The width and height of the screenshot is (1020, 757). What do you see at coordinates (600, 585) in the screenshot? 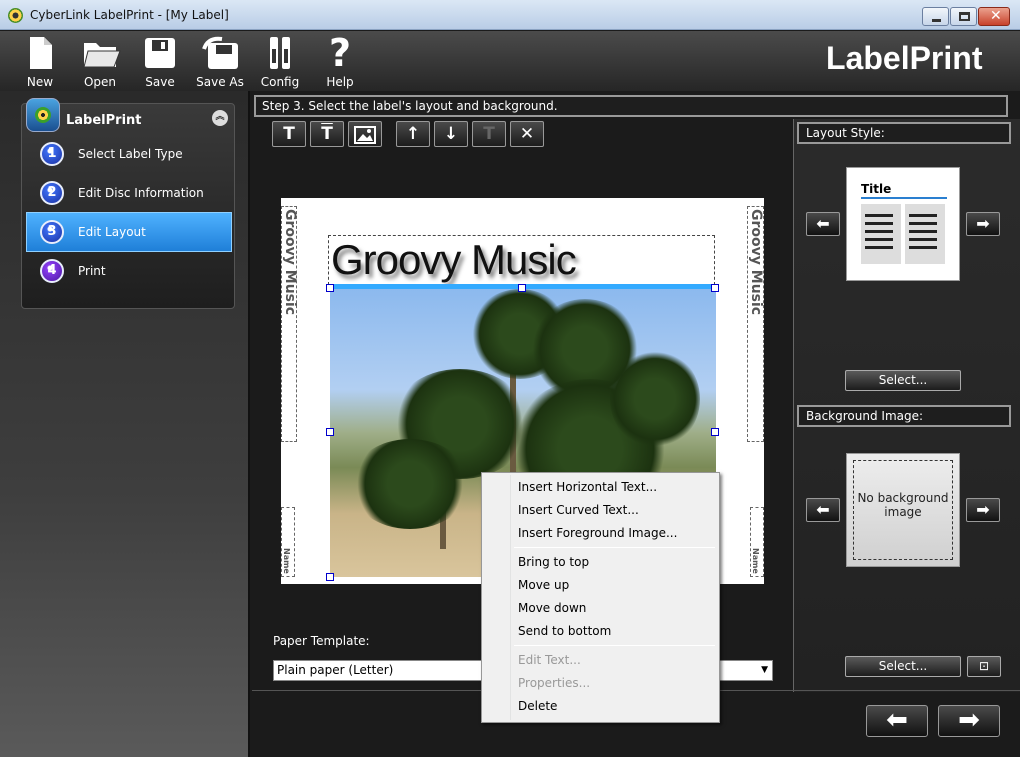
I see `menu-item-move-up: Move up` at bounding box center [600, 585].